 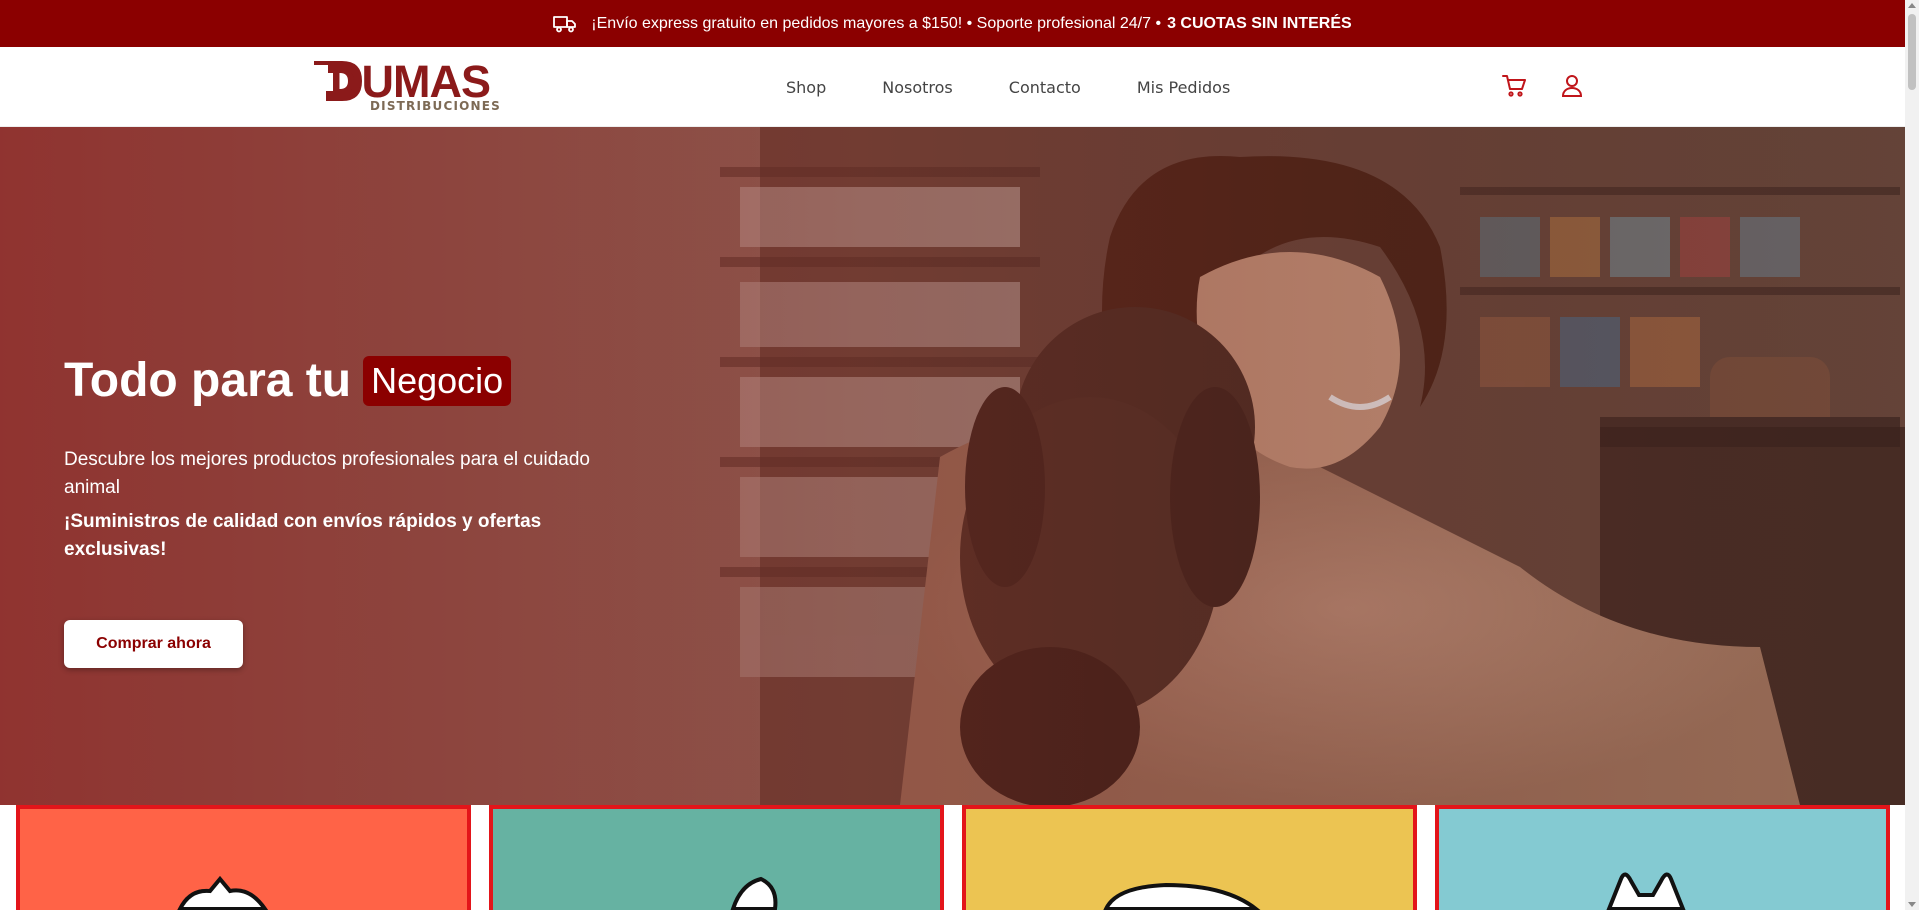 What do you see at coordinates (437, 380) in the screenshot?
I see `hero-title-highlight: Negocio` at bounding box center [437, 380].